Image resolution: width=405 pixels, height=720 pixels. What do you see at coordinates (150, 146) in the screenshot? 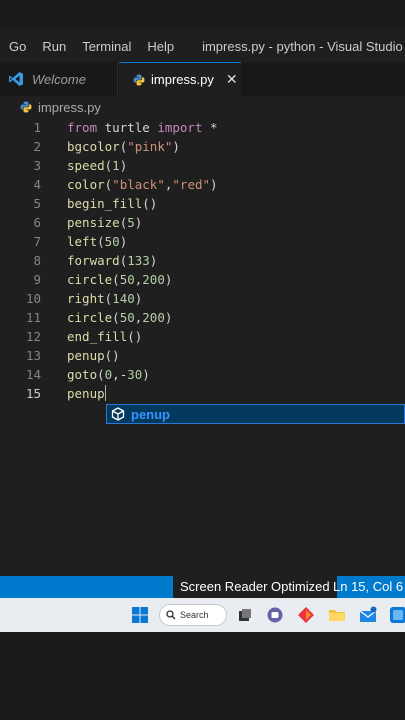
I see `code-token: "pink"` at bounding box center [150, 146].